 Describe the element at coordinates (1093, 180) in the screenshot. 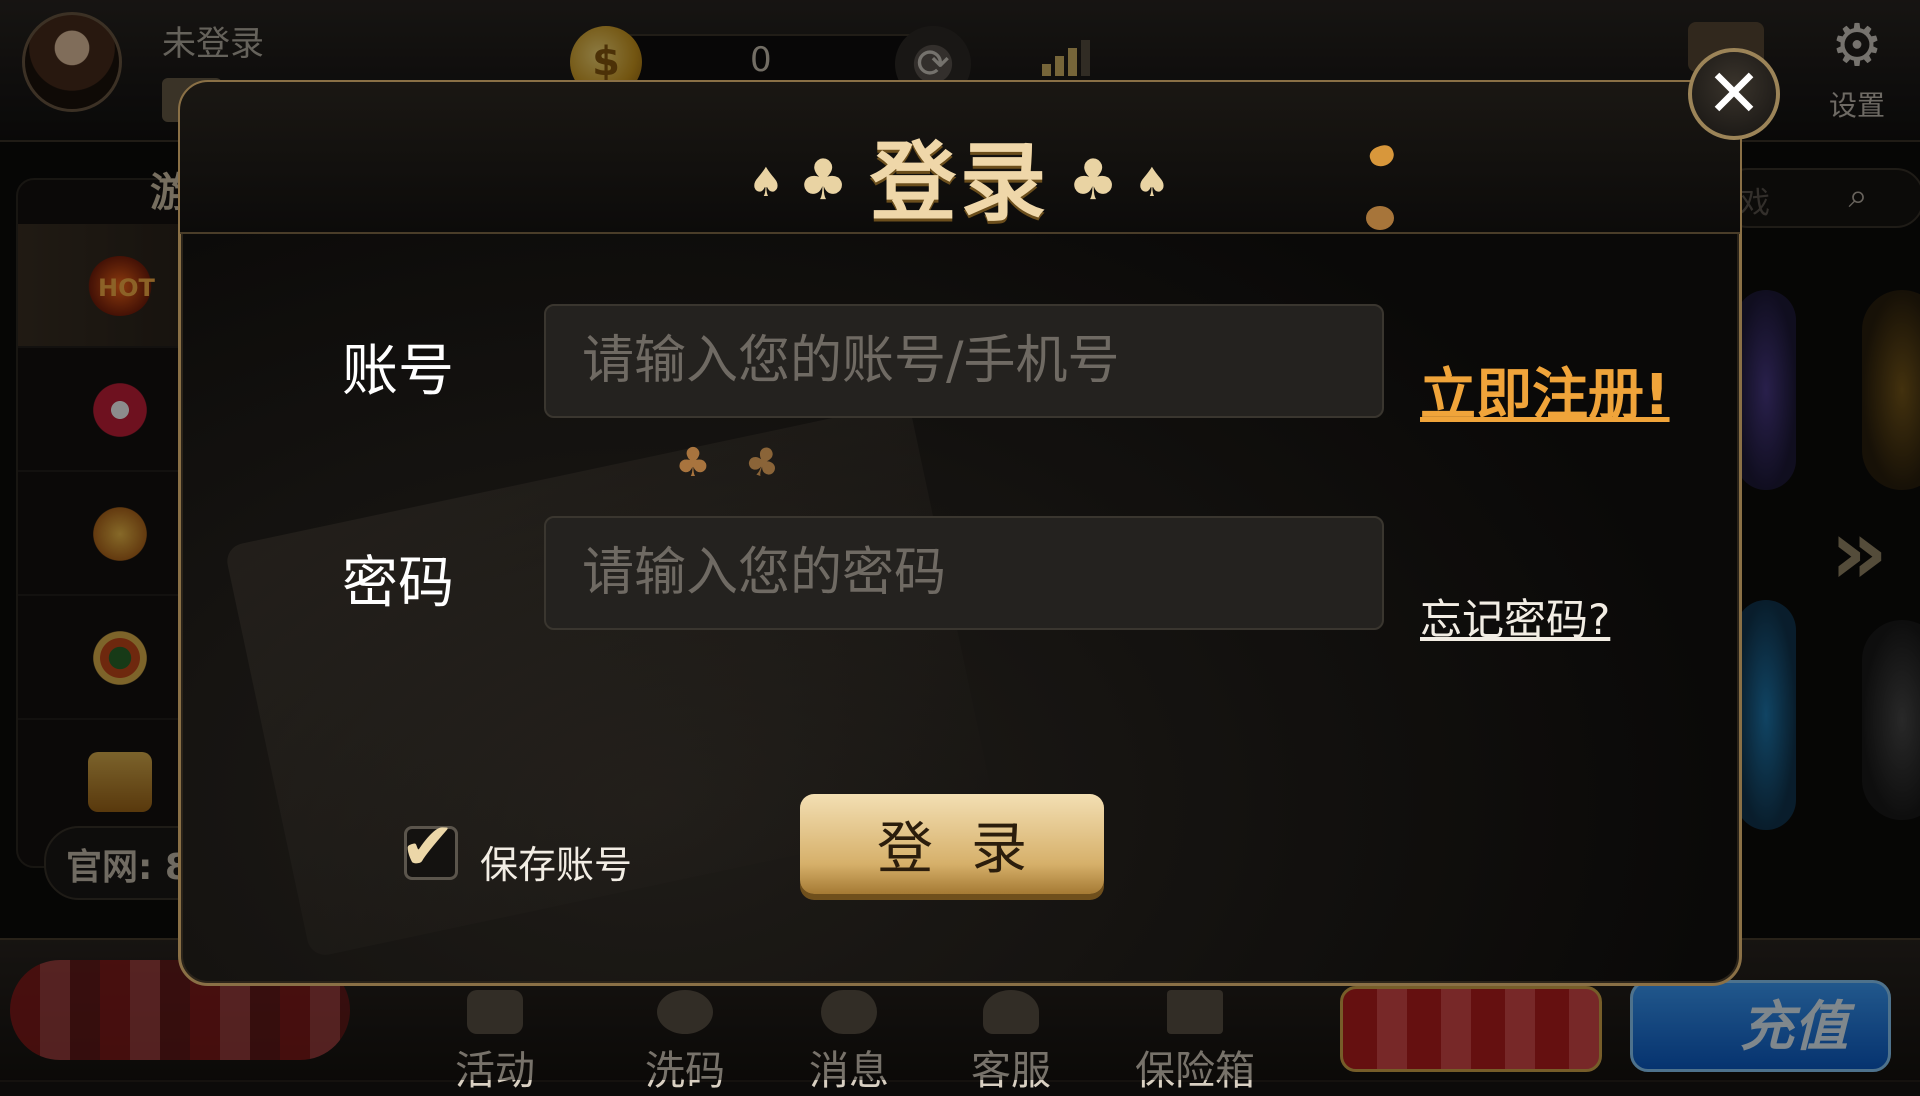

I see `club-icon: ♣` at that location.